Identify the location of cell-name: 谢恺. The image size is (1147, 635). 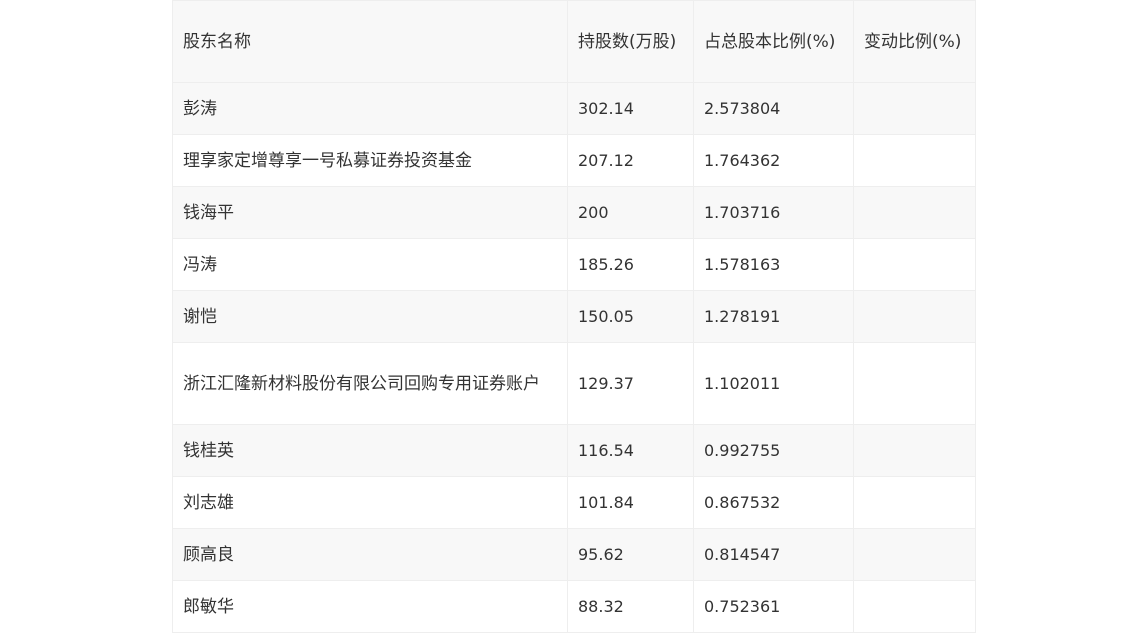
(370, 316).